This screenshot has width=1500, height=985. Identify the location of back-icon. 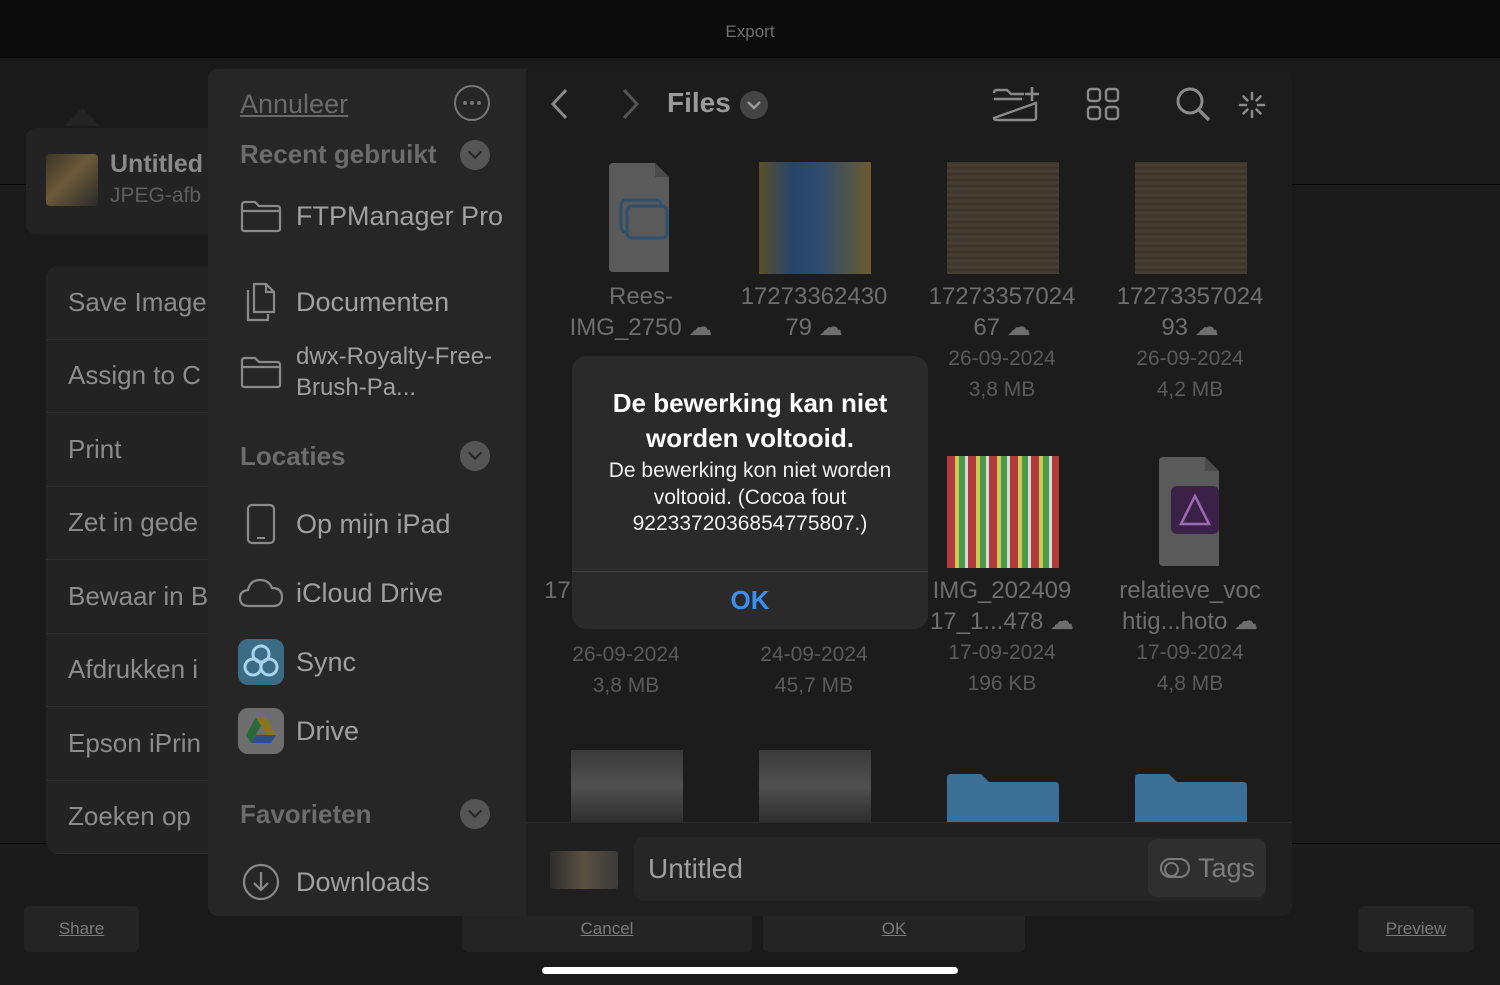
(560, 106).